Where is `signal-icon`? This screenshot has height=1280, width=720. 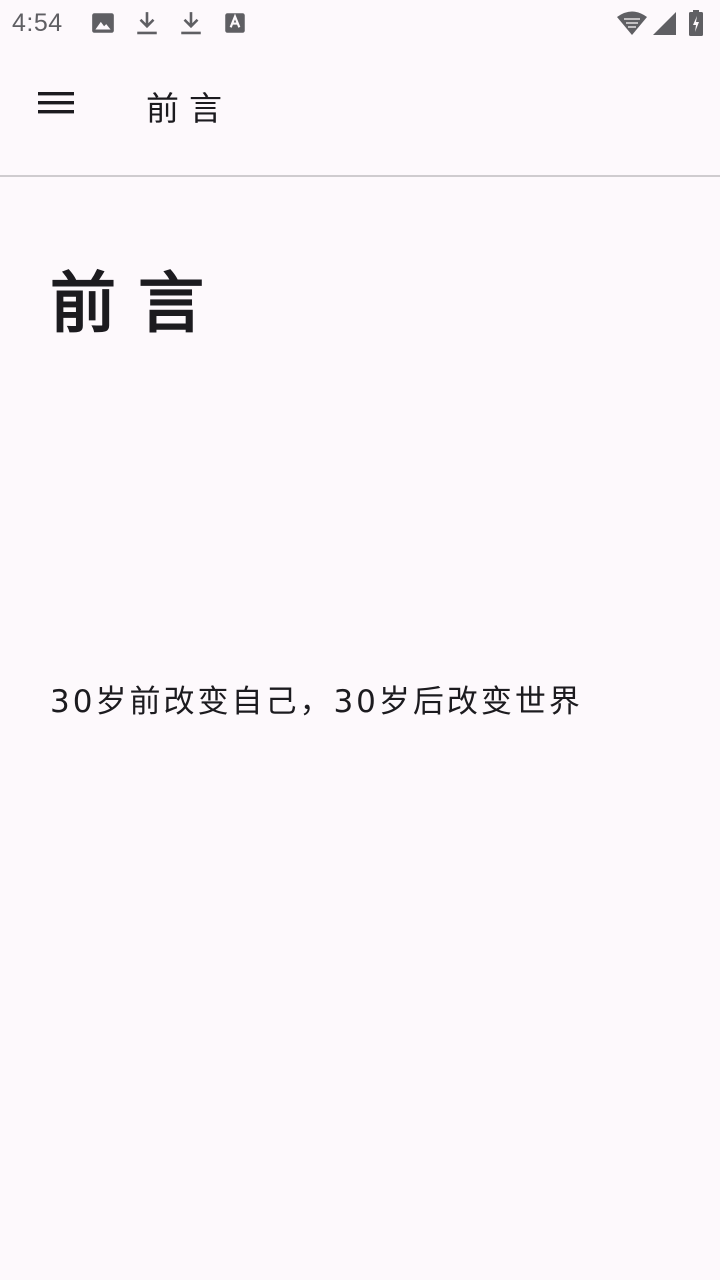
signal-icon is located at coordinates (665, 23).